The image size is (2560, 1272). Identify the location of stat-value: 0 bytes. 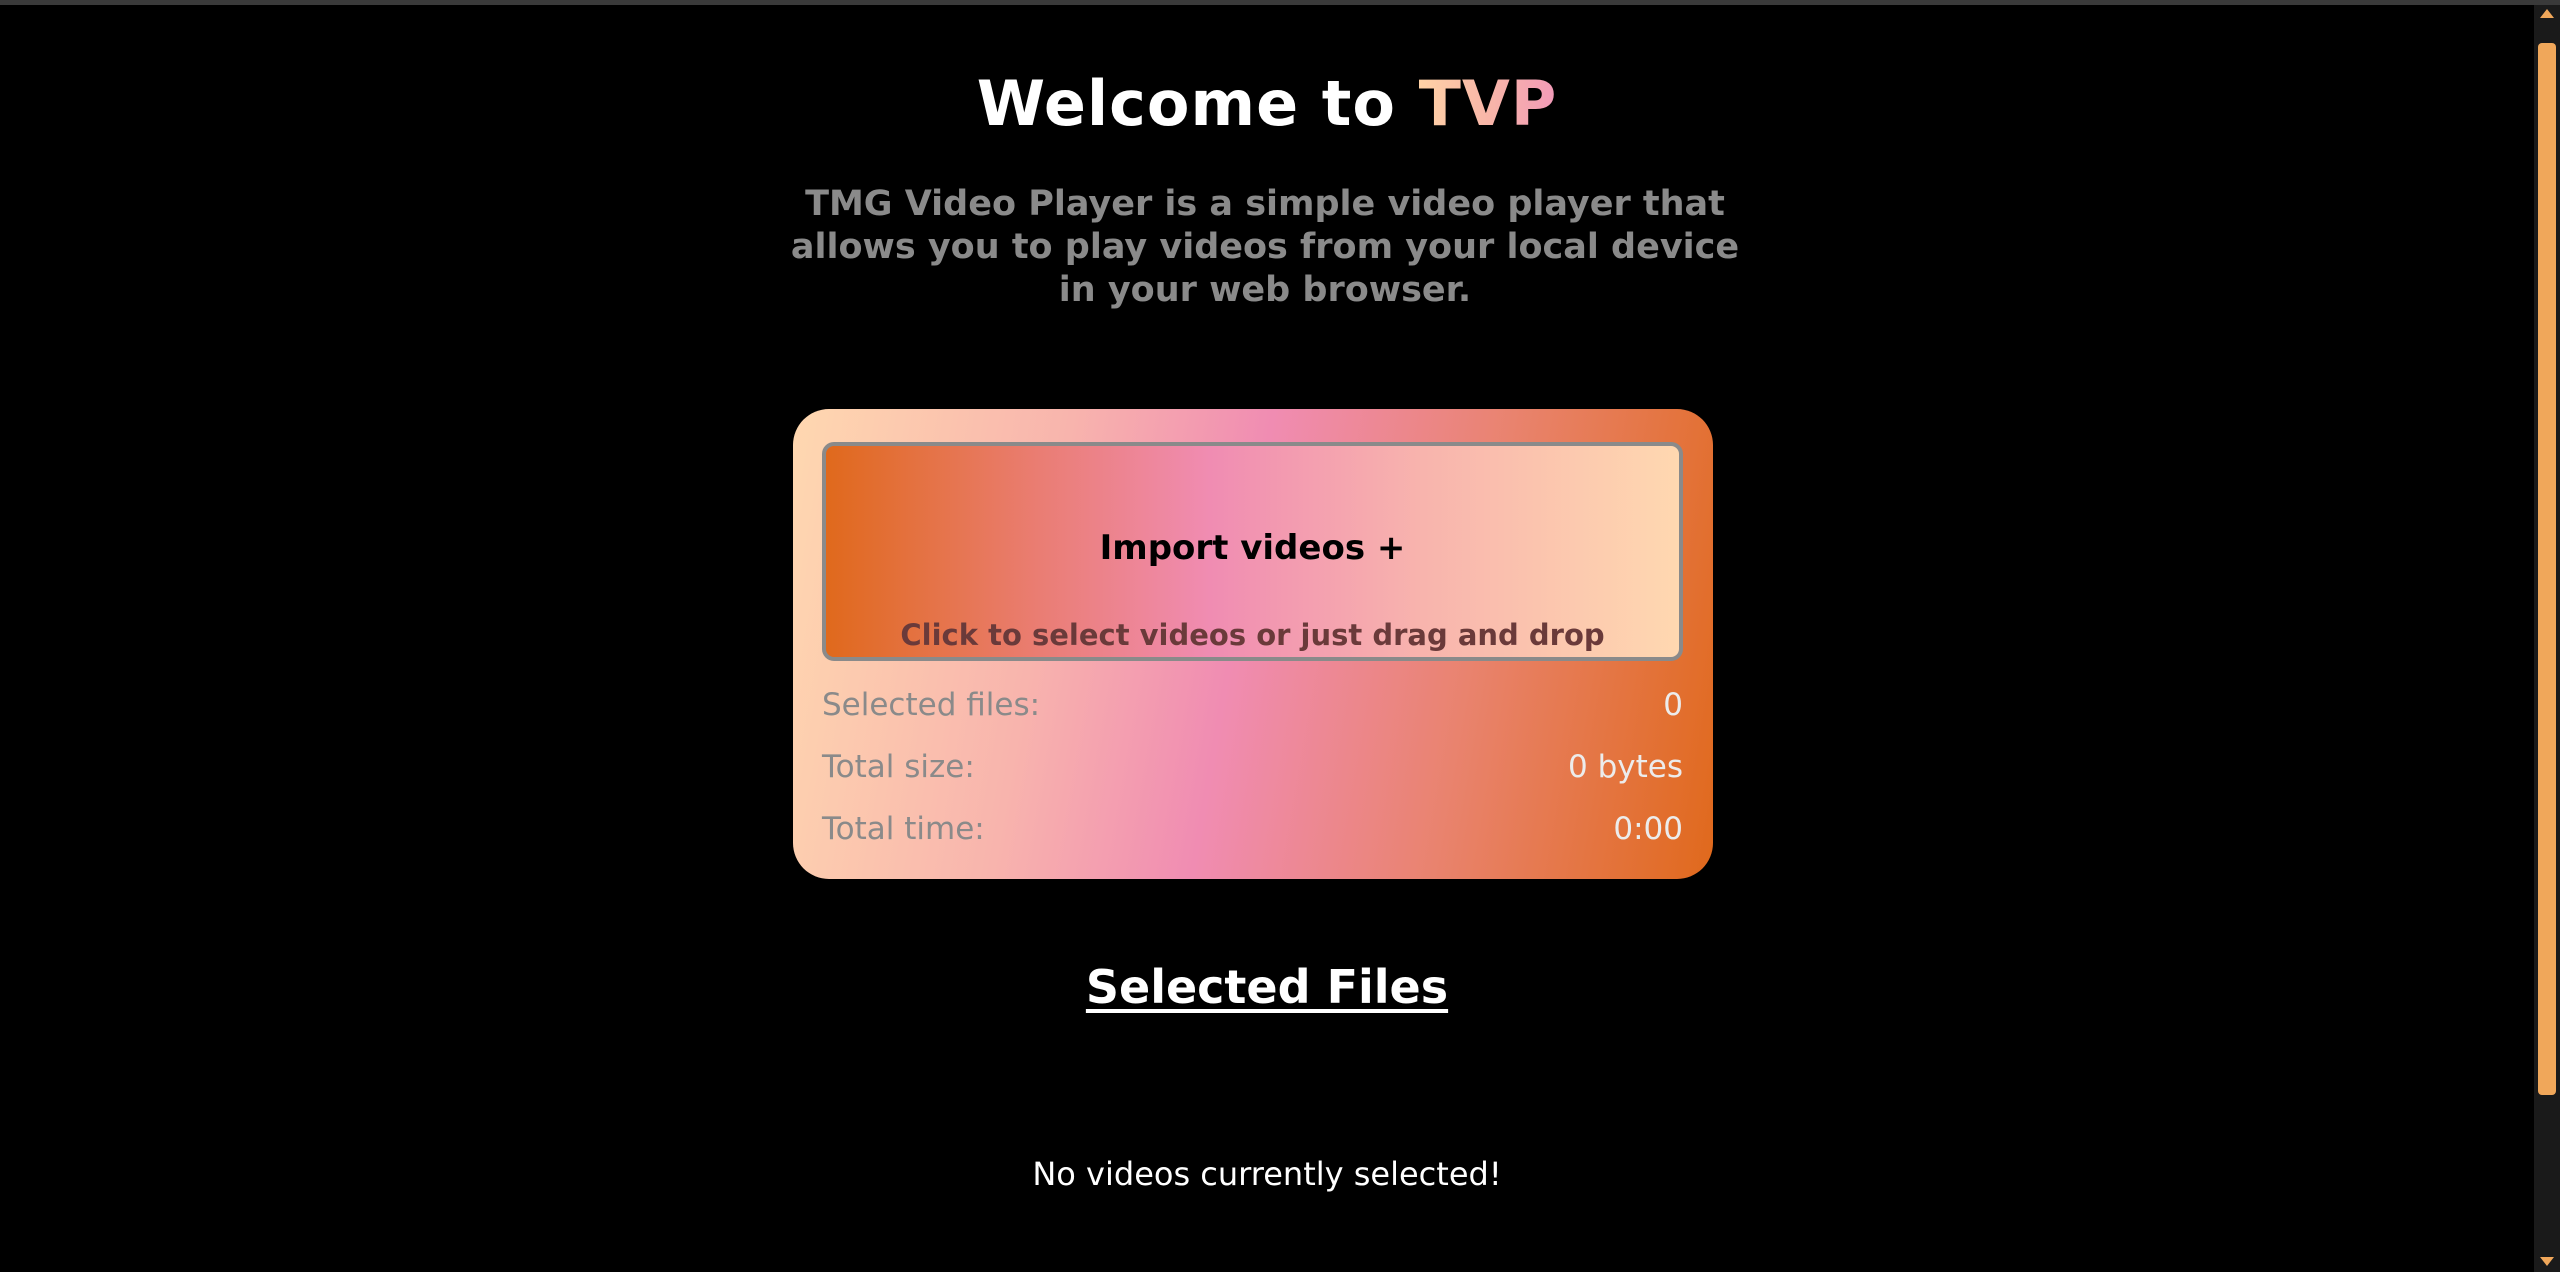
(1625, 767).